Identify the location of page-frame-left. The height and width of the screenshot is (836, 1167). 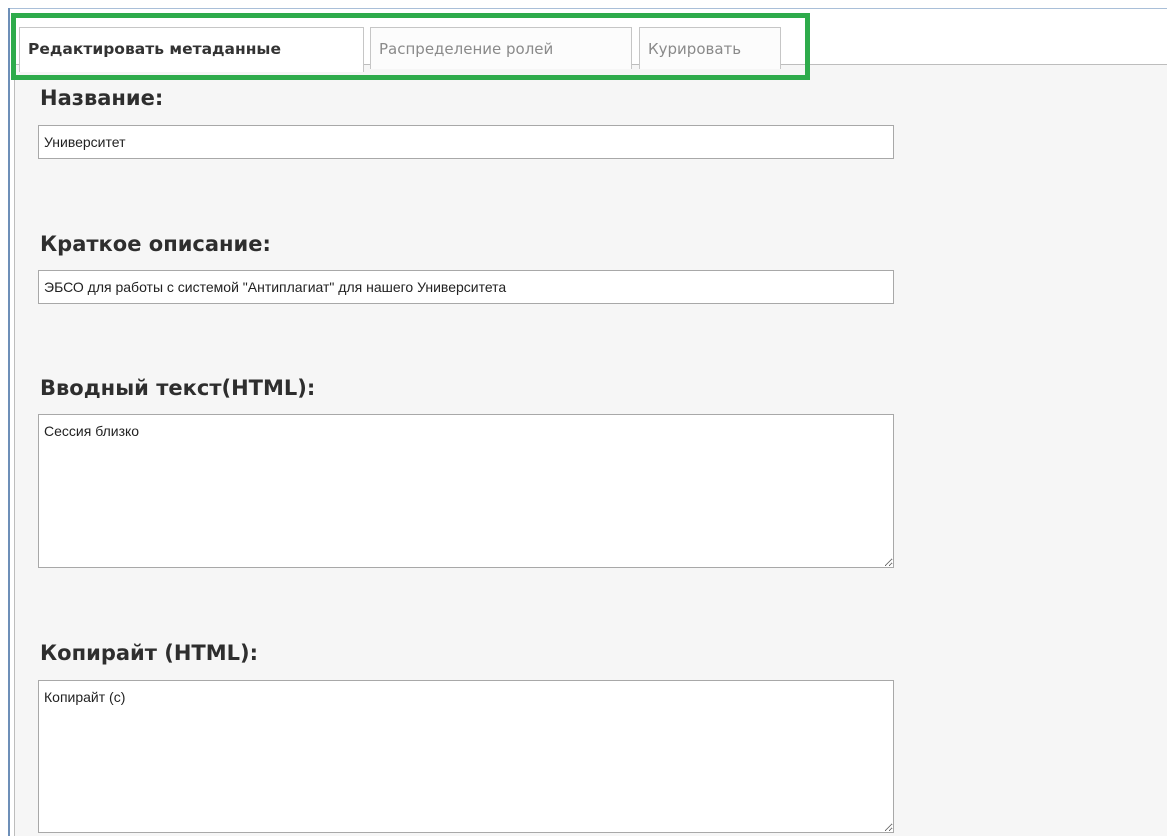
(9, 422).